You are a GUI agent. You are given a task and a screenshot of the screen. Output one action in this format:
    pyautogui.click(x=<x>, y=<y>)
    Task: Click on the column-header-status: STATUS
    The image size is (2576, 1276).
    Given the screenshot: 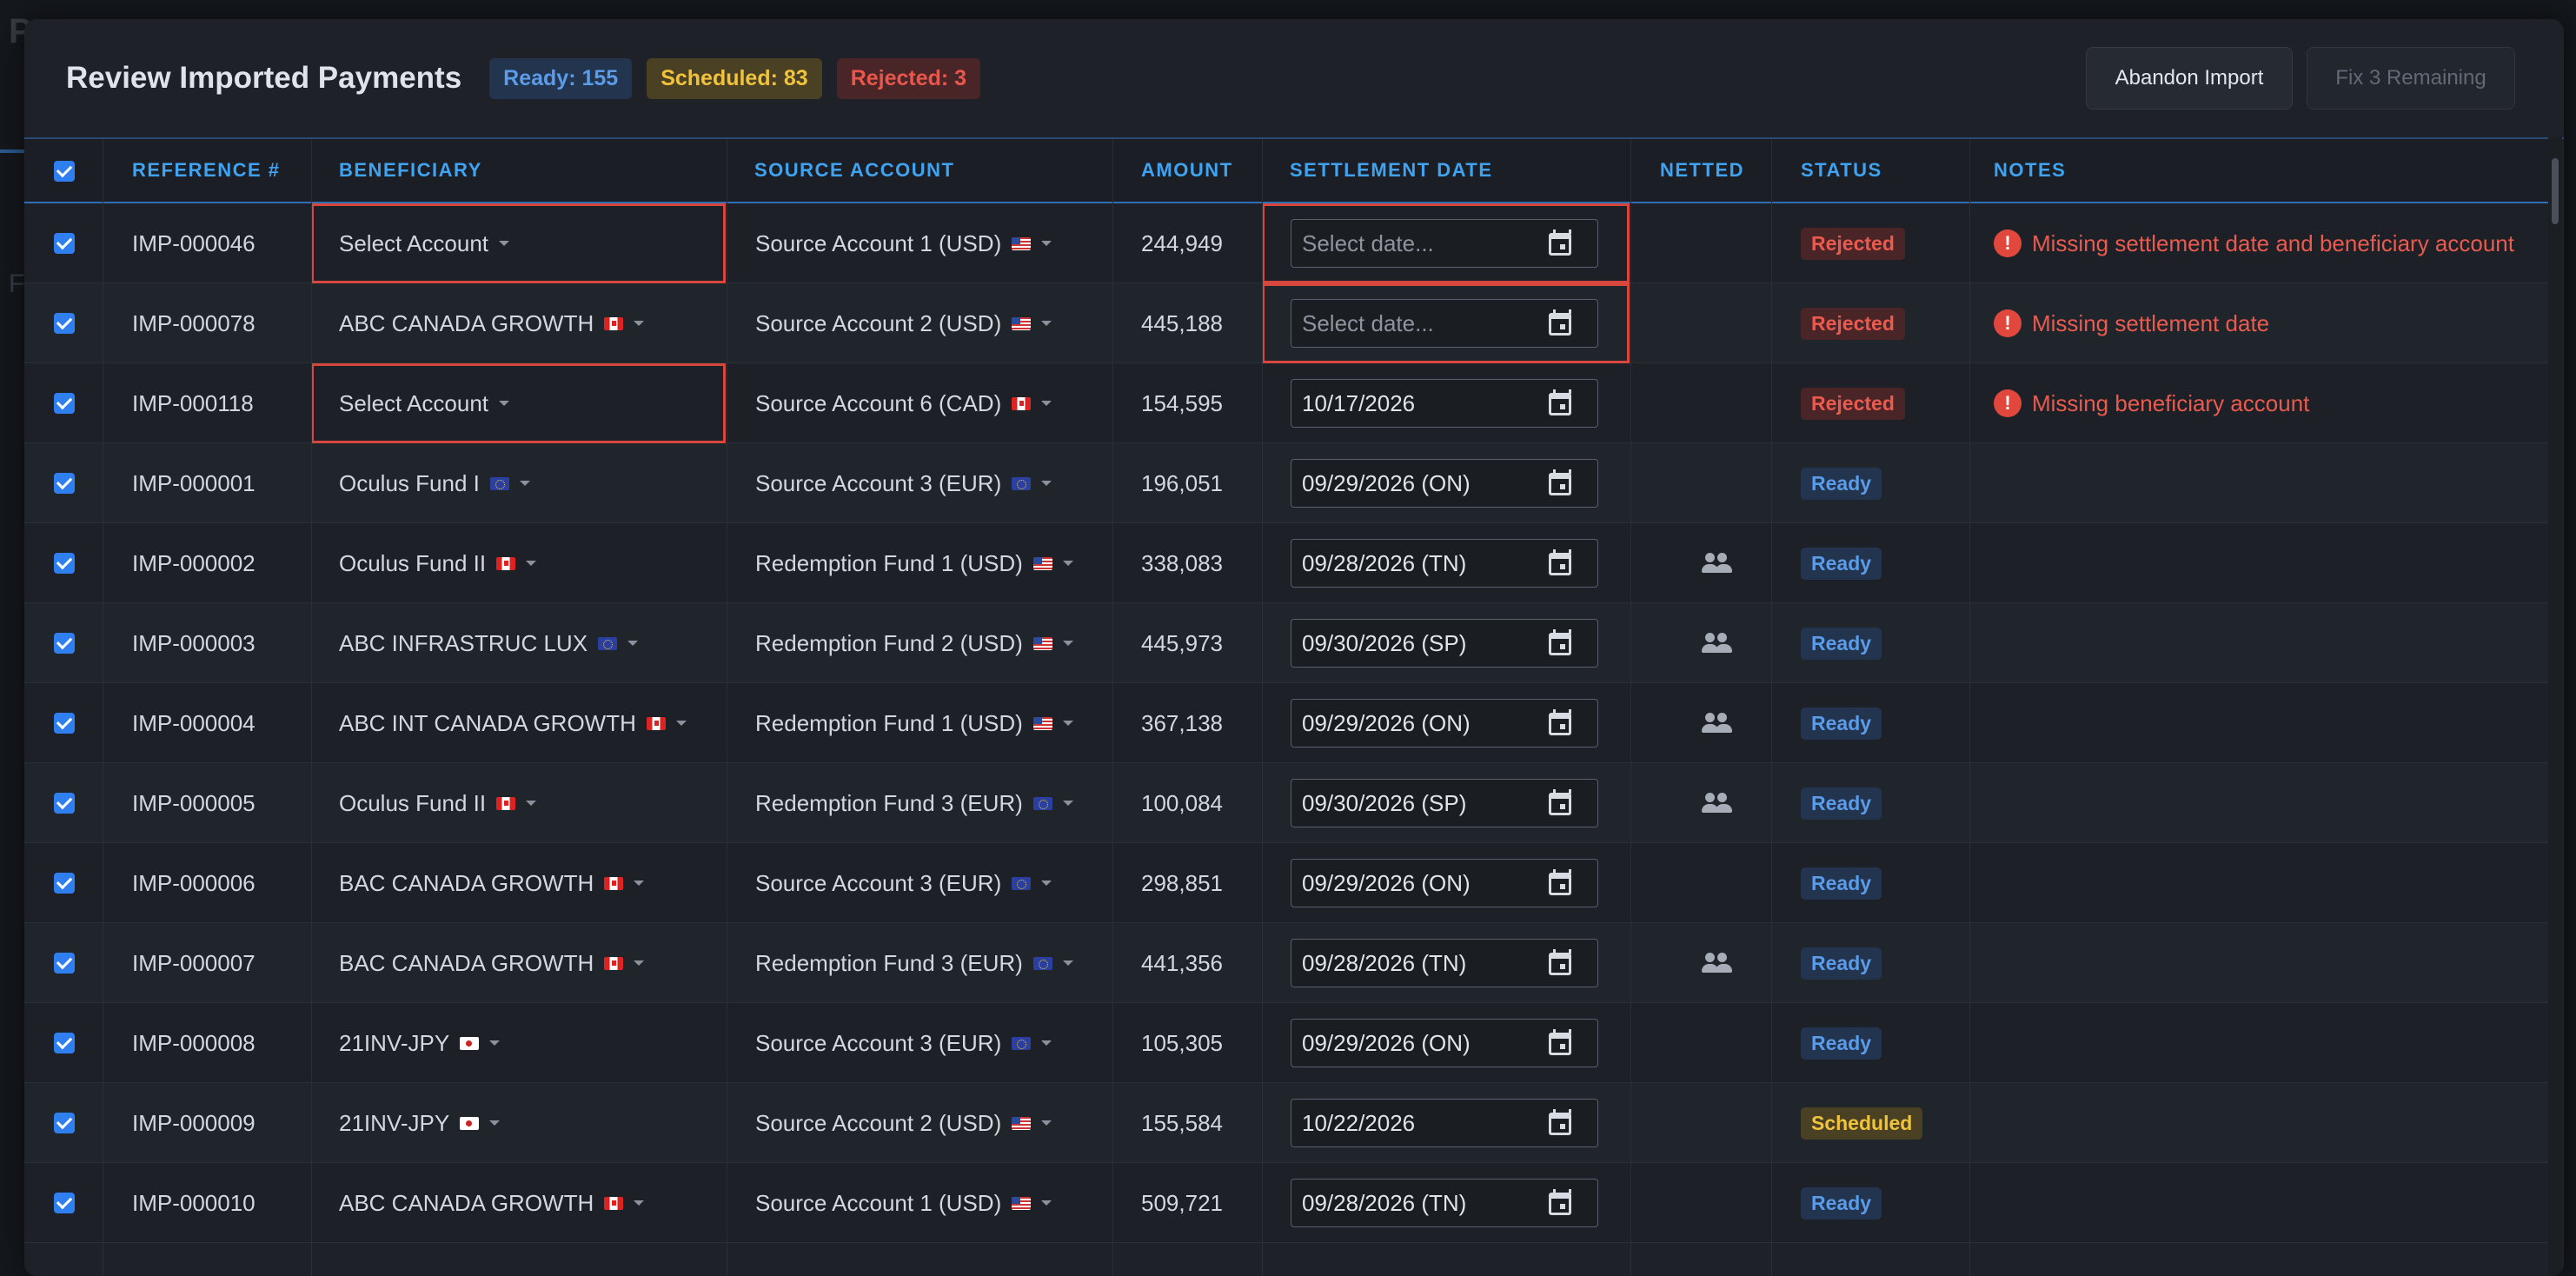 What is the action you would take?
    pyautogui.click(x=1842, y=170)
    